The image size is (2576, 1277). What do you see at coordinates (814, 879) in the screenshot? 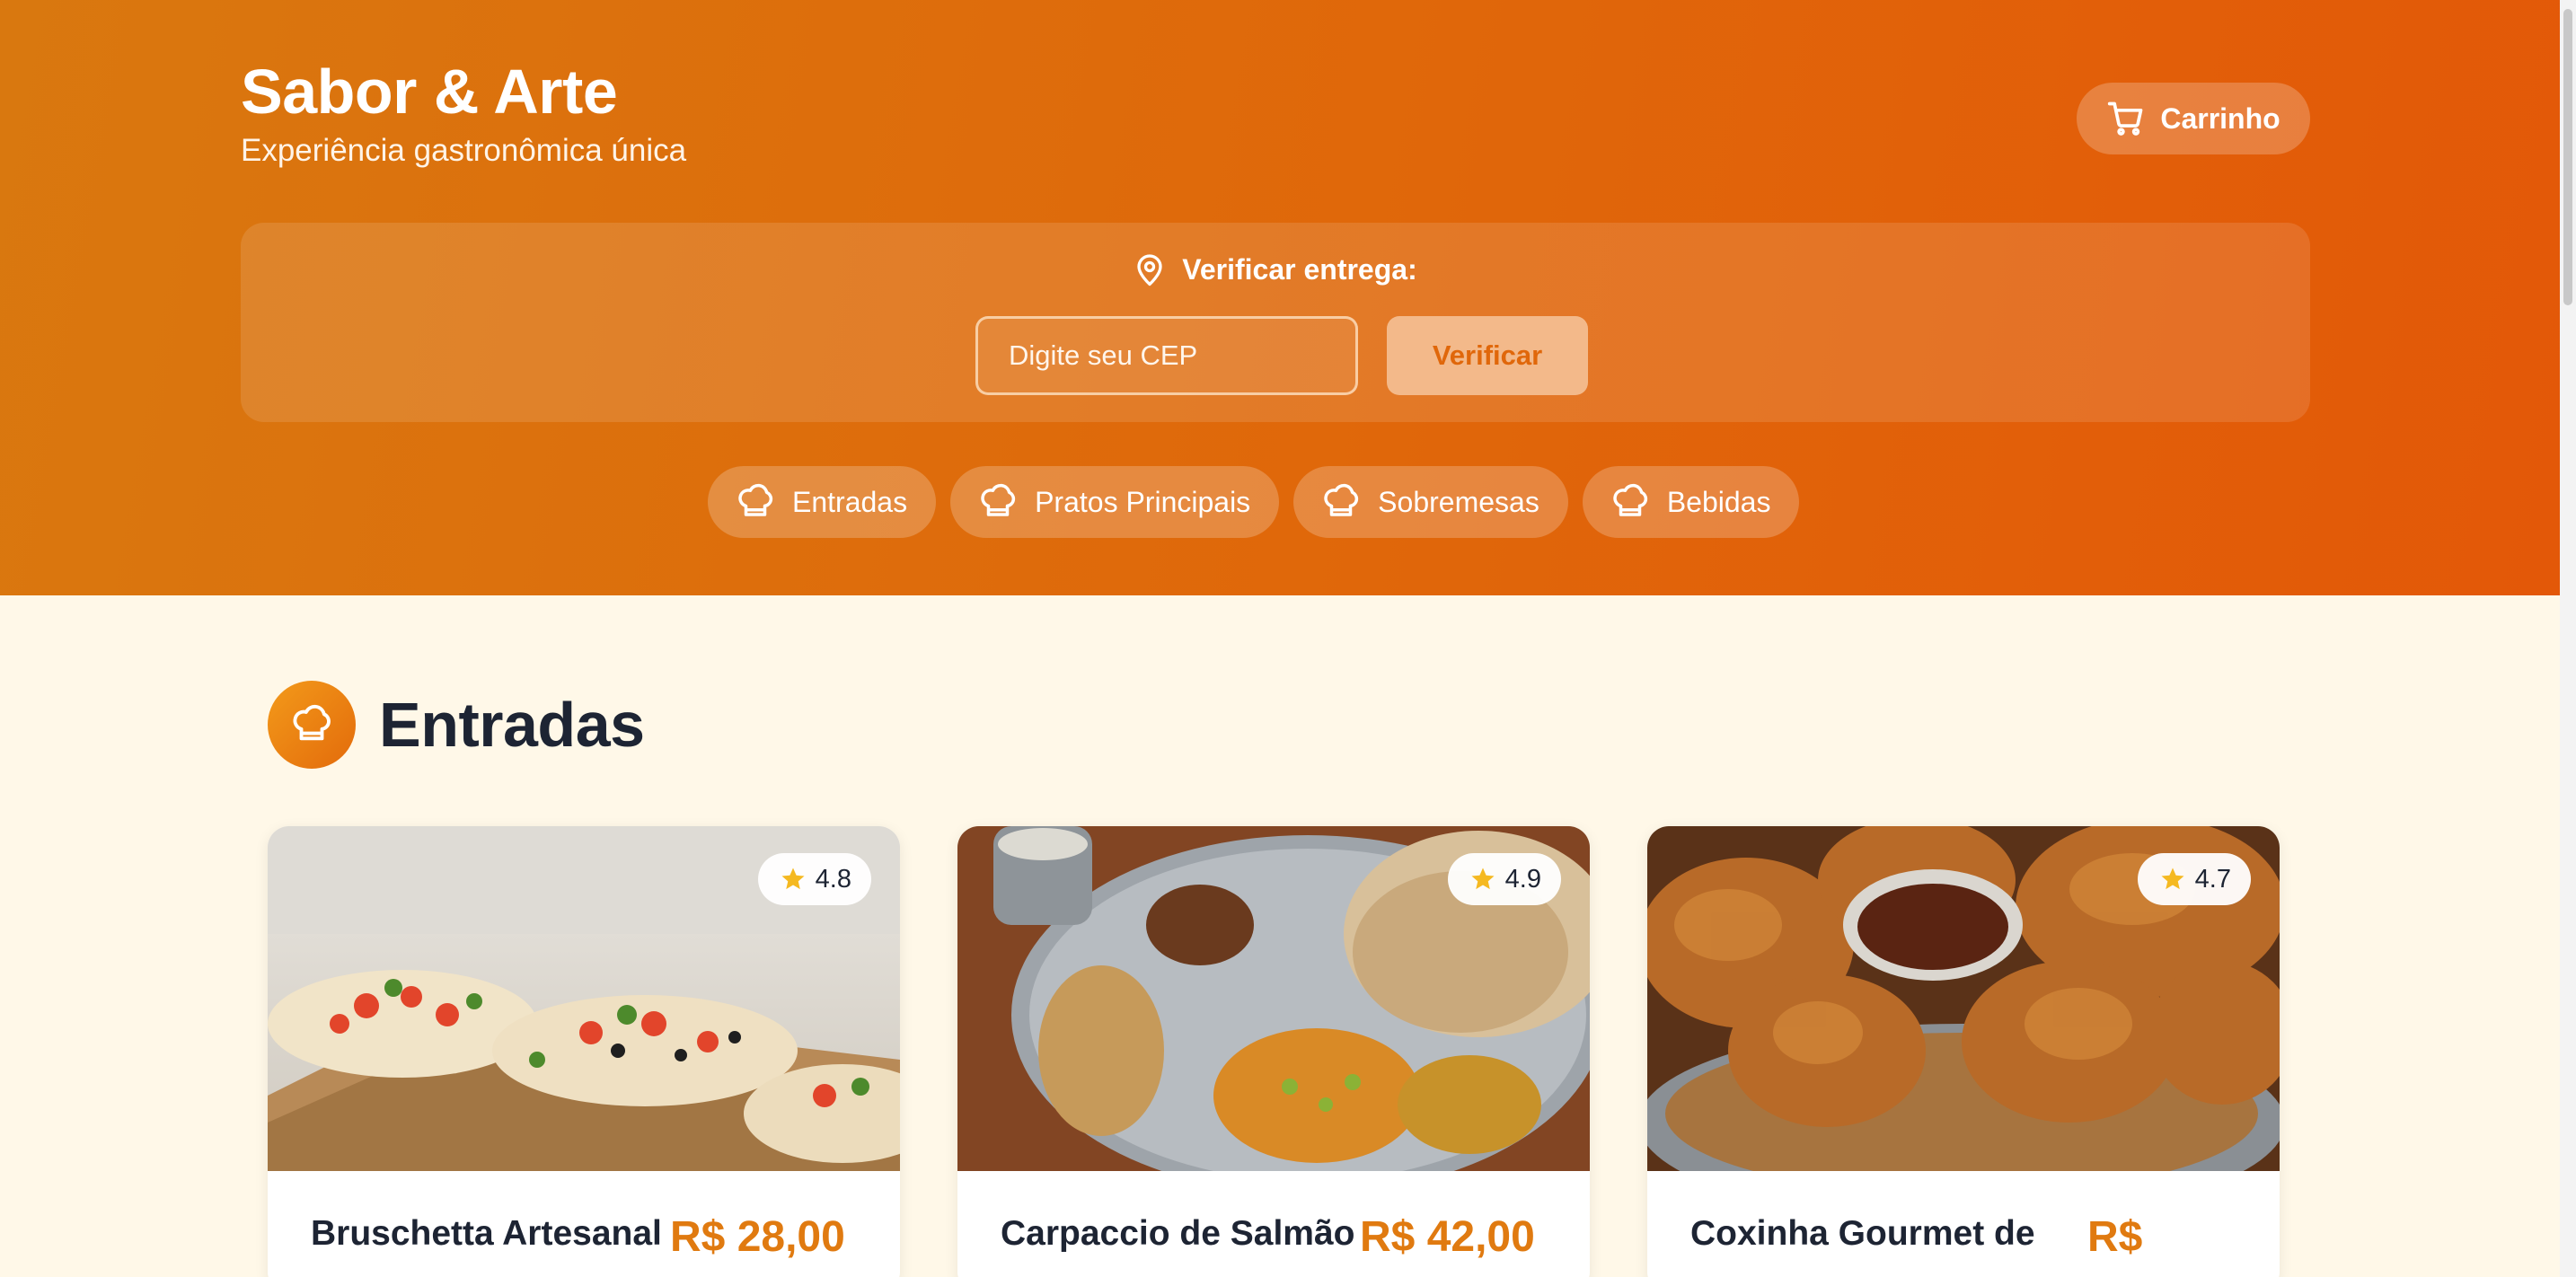
I see `rating-badge: 4.8` at bounding box center [814, 879].